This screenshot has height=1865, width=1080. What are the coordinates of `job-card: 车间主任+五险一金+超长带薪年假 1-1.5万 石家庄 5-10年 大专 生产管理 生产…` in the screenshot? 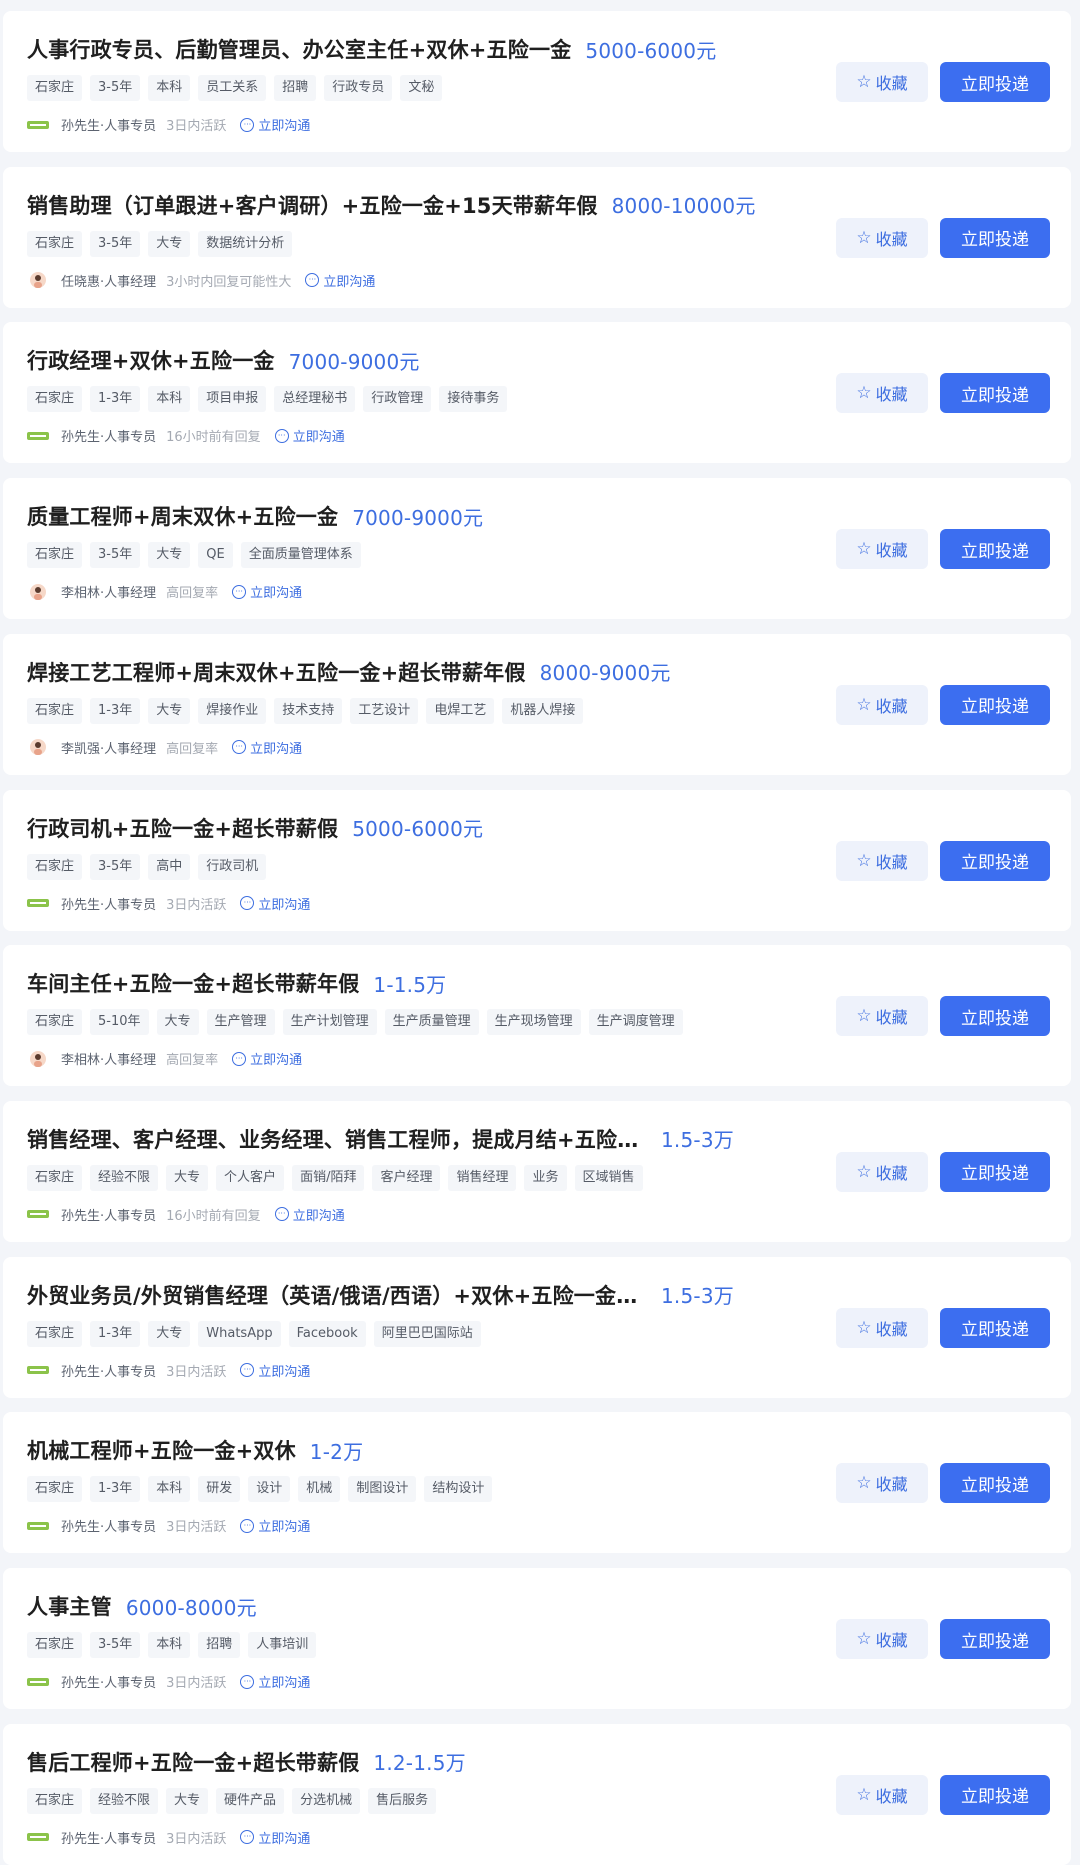 It's located at (537, 1016).